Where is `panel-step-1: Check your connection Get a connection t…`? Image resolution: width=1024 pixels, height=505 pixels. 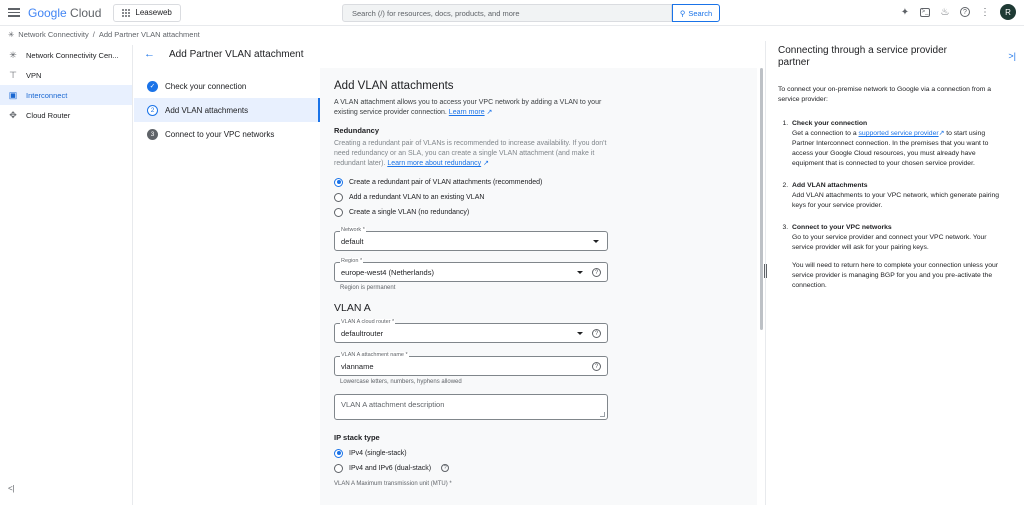 panel-step-1: Check your connection Get a connection t… is located at coordinates (899, 144).